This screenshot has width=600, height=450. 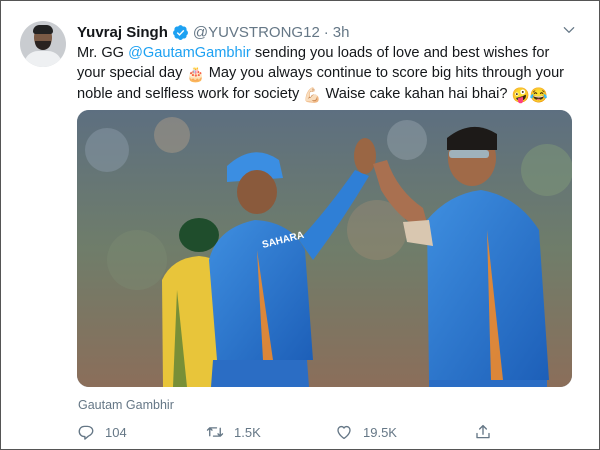 What do you see at coordinates (195, 74) in the screenshot?
I see `cake-emoji: 🎂` at bounding box center [195, 74].